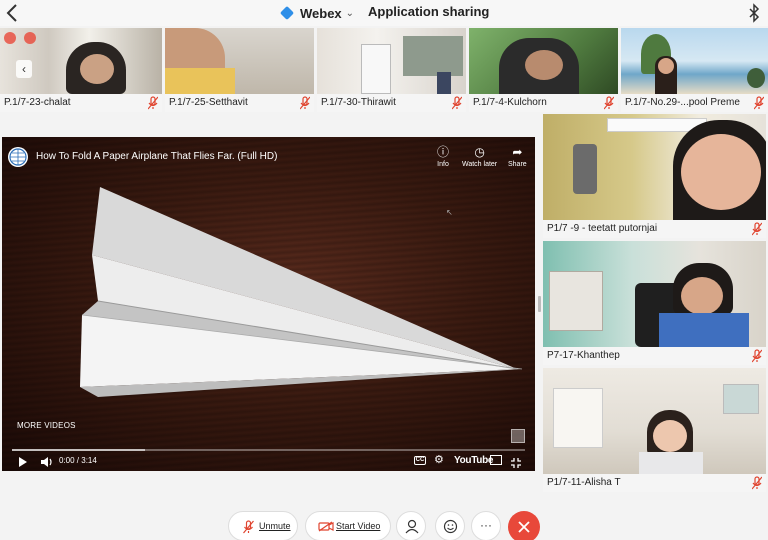 The image size is (768, 540). I want to click on captions-button: CC, so click(420, 460).